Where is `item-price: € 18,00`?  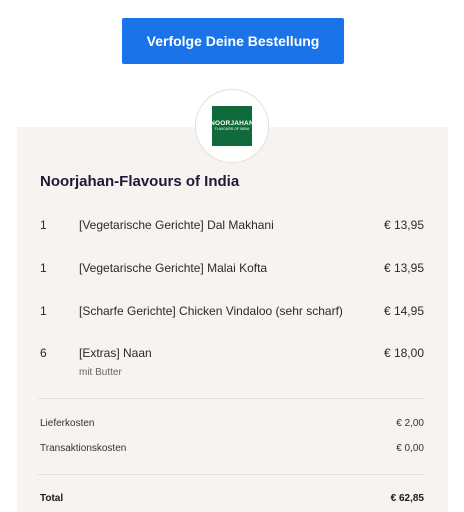
item-price: € 18,00 is located at coordinates (403, 353).